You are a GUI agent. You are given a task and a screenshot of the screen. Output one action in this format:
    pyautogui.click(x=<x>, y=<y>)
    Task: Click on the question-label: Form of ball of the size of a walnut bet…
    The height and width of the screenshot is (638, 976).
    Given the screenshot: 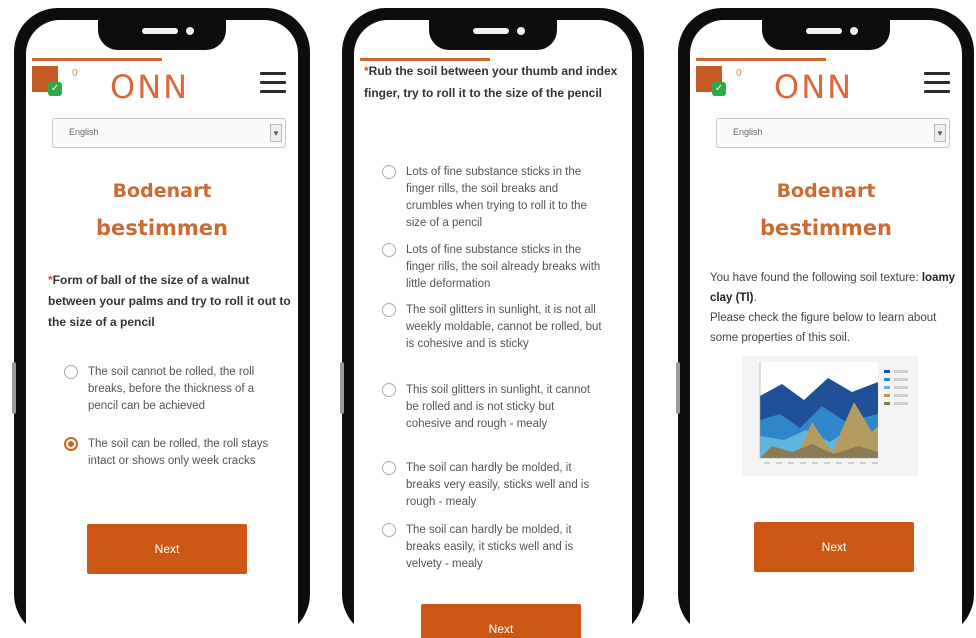 What is the action you would take?
    pyautogui.click(x=169, y=301)
    